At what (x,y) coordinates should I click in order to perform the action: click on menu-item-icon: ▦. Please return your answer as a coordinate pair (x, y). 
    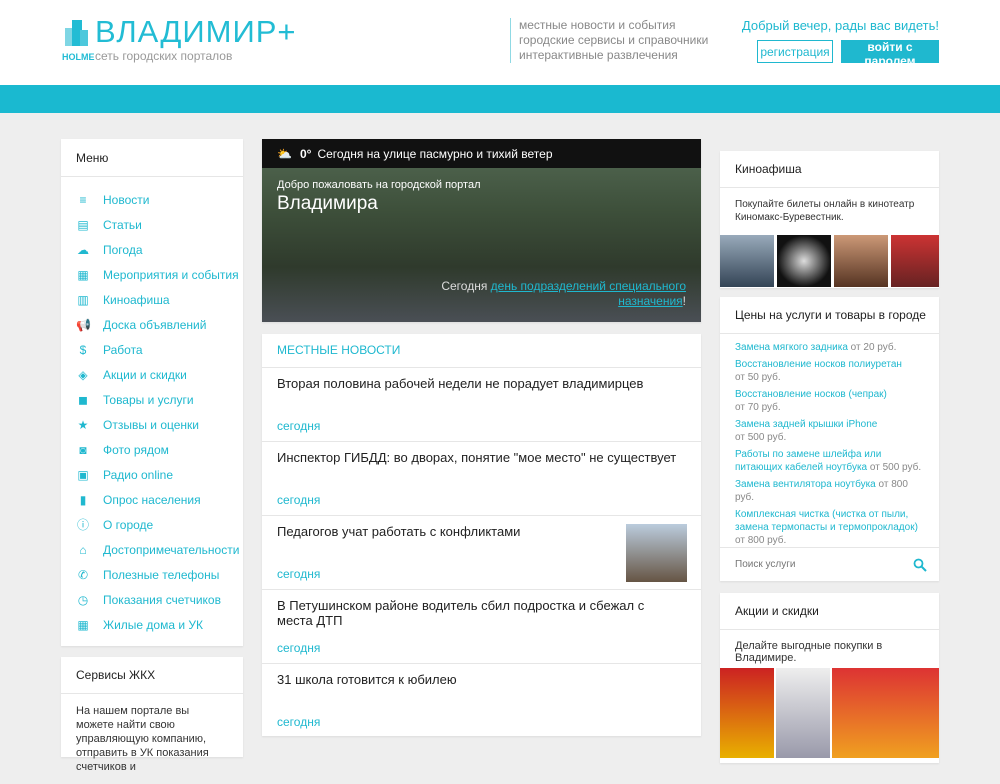
    Looking at the image, I should click on (83, 624).